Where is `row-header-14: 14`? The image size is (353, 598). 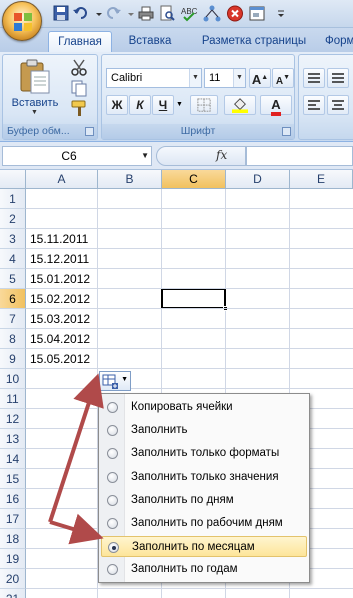
row-header-14: 14 is located at coordinates (13, 459).